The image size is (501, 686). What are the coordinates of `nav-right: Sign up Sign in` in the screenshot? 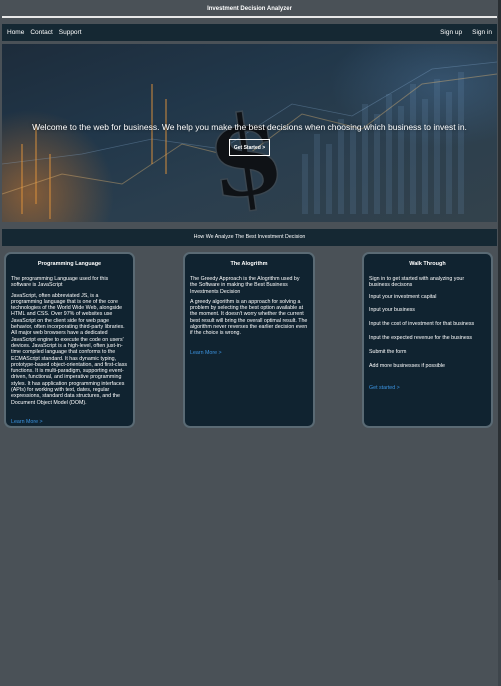 It's located at (461, 32).